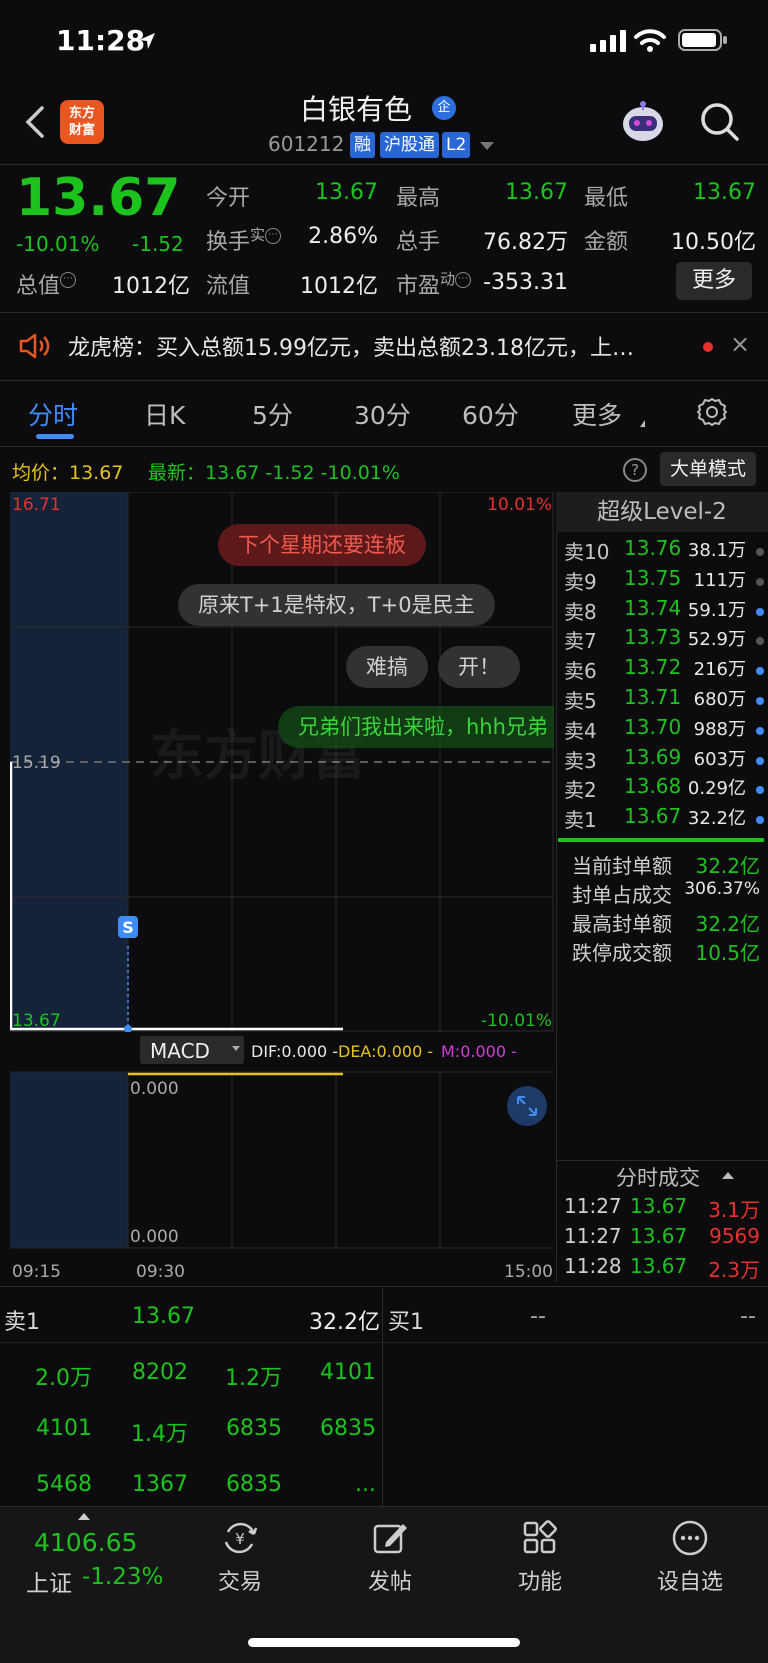  I want to click on average-price: 均价：13.67, so click(68, 473).